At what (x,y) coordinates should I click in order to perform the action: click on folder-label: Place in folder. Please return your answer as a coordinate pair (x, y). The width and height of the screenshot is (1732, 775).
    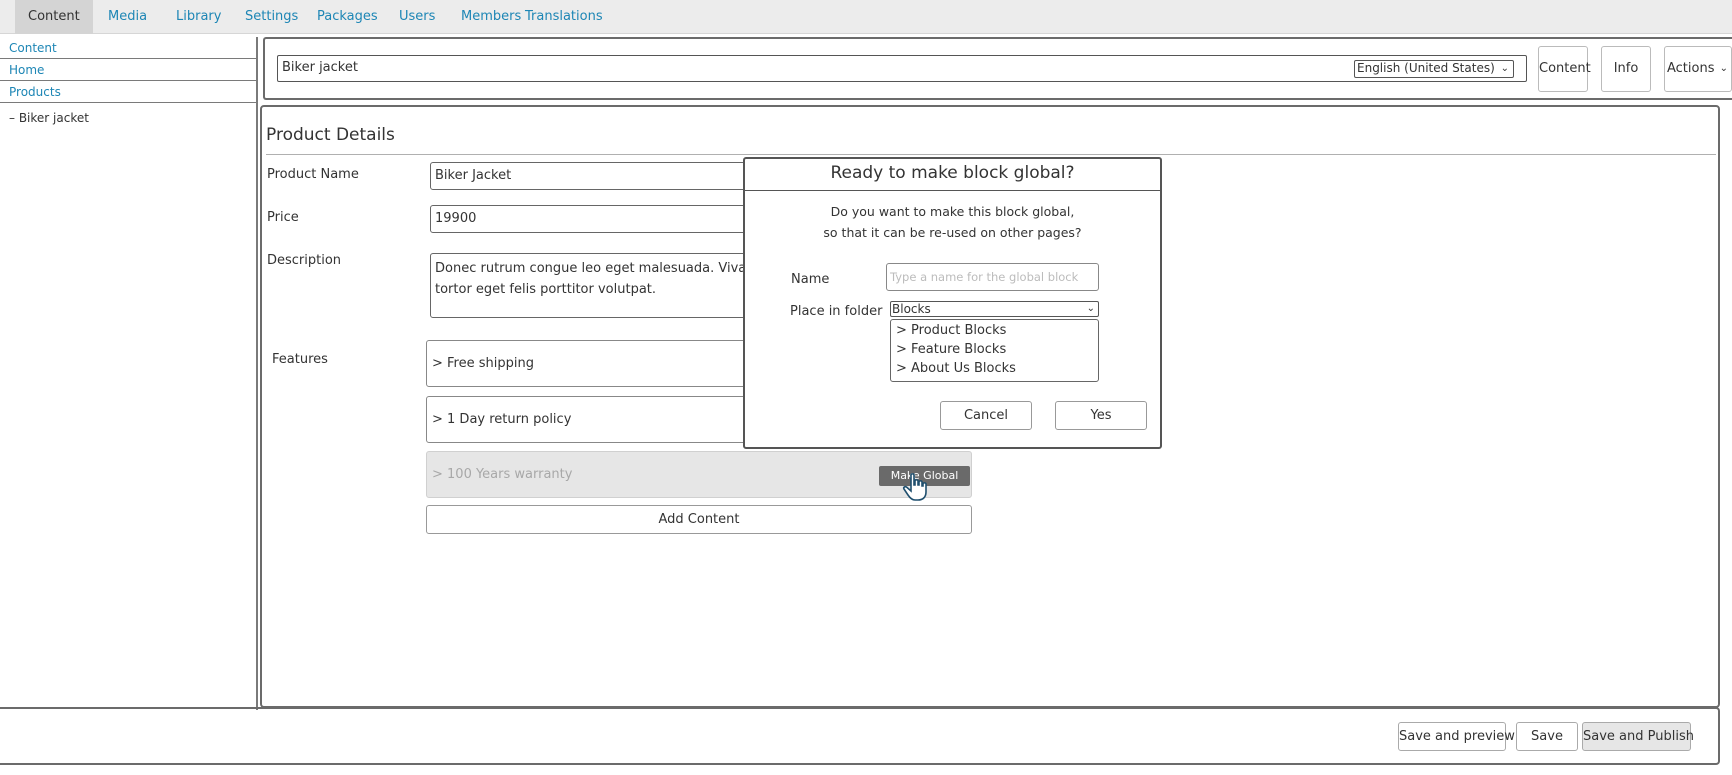
    Looking at the image, I should click on (836, 311).